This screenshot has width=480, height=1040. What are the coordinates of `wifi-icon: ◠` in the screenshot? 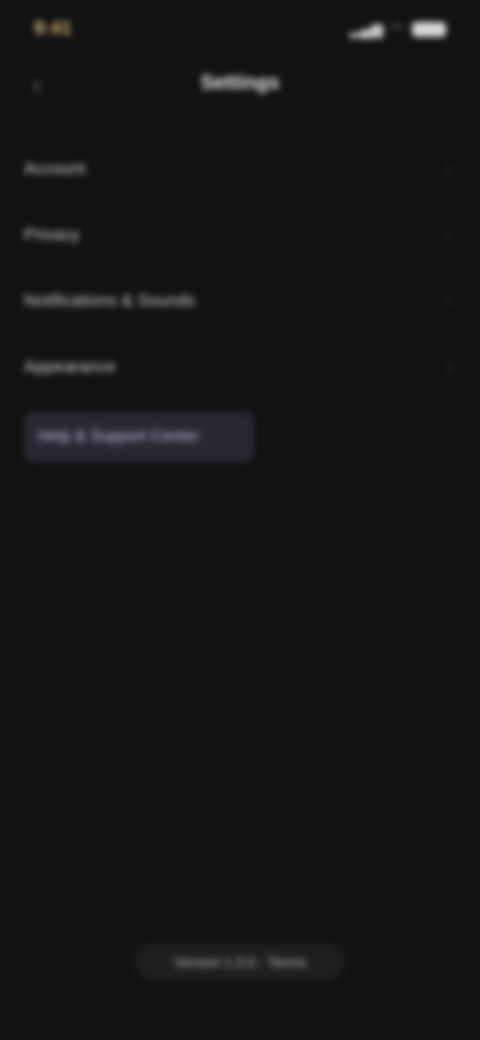 It's located at (397, 29).